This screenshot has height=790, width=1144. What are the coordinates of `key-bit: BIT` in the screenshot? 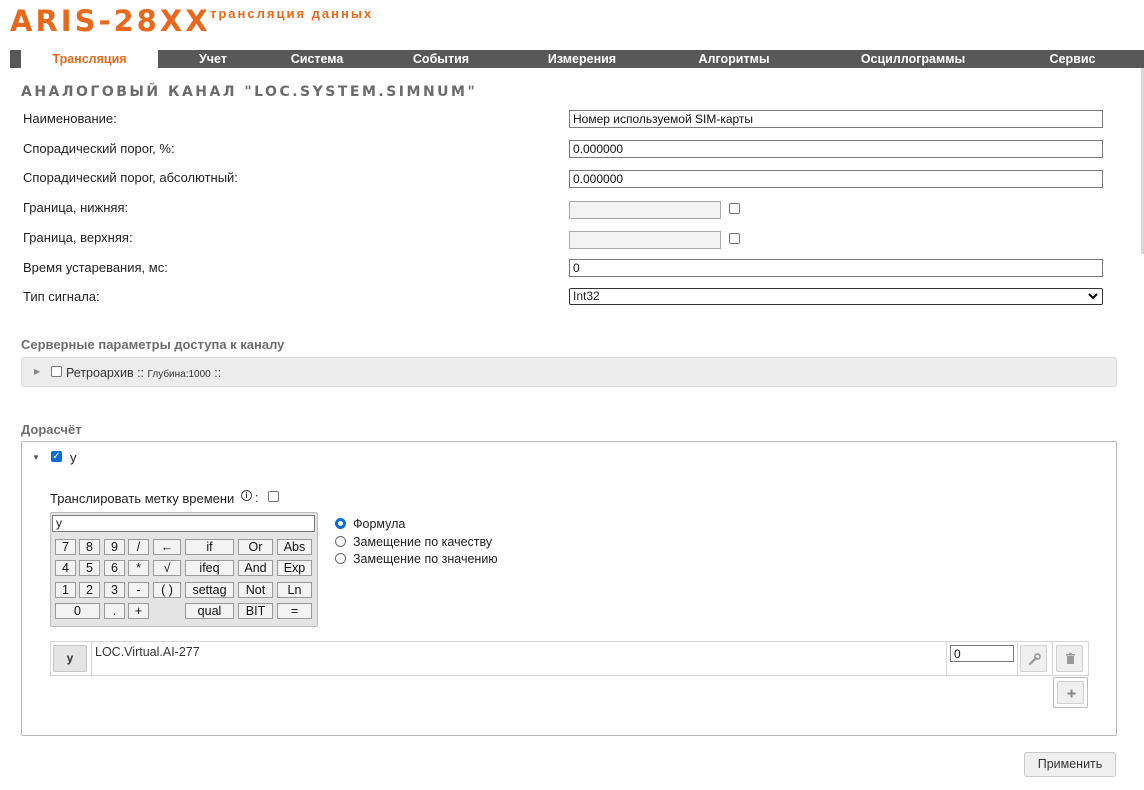 It's located at (255, 611).